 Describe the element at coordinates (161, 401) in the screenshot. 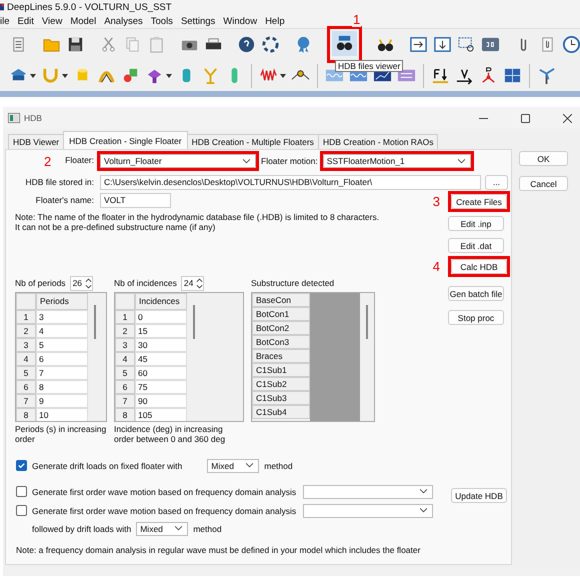

I see `table-cell: 90` at that location.